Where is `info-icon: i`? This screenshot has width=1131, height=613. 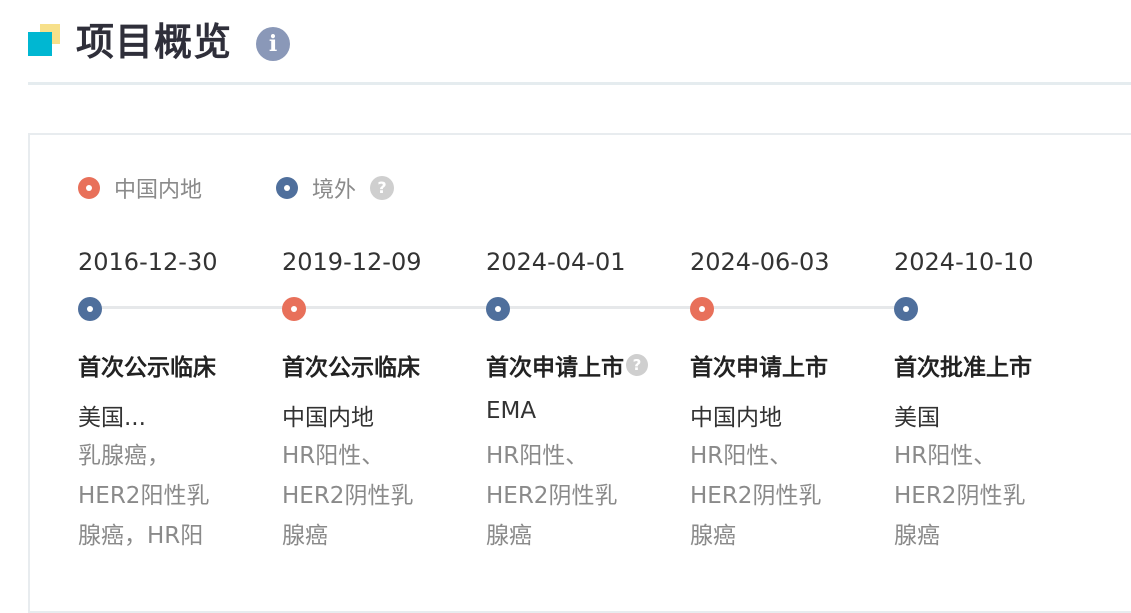 info-icon: i is located at coordinates (273, 44).